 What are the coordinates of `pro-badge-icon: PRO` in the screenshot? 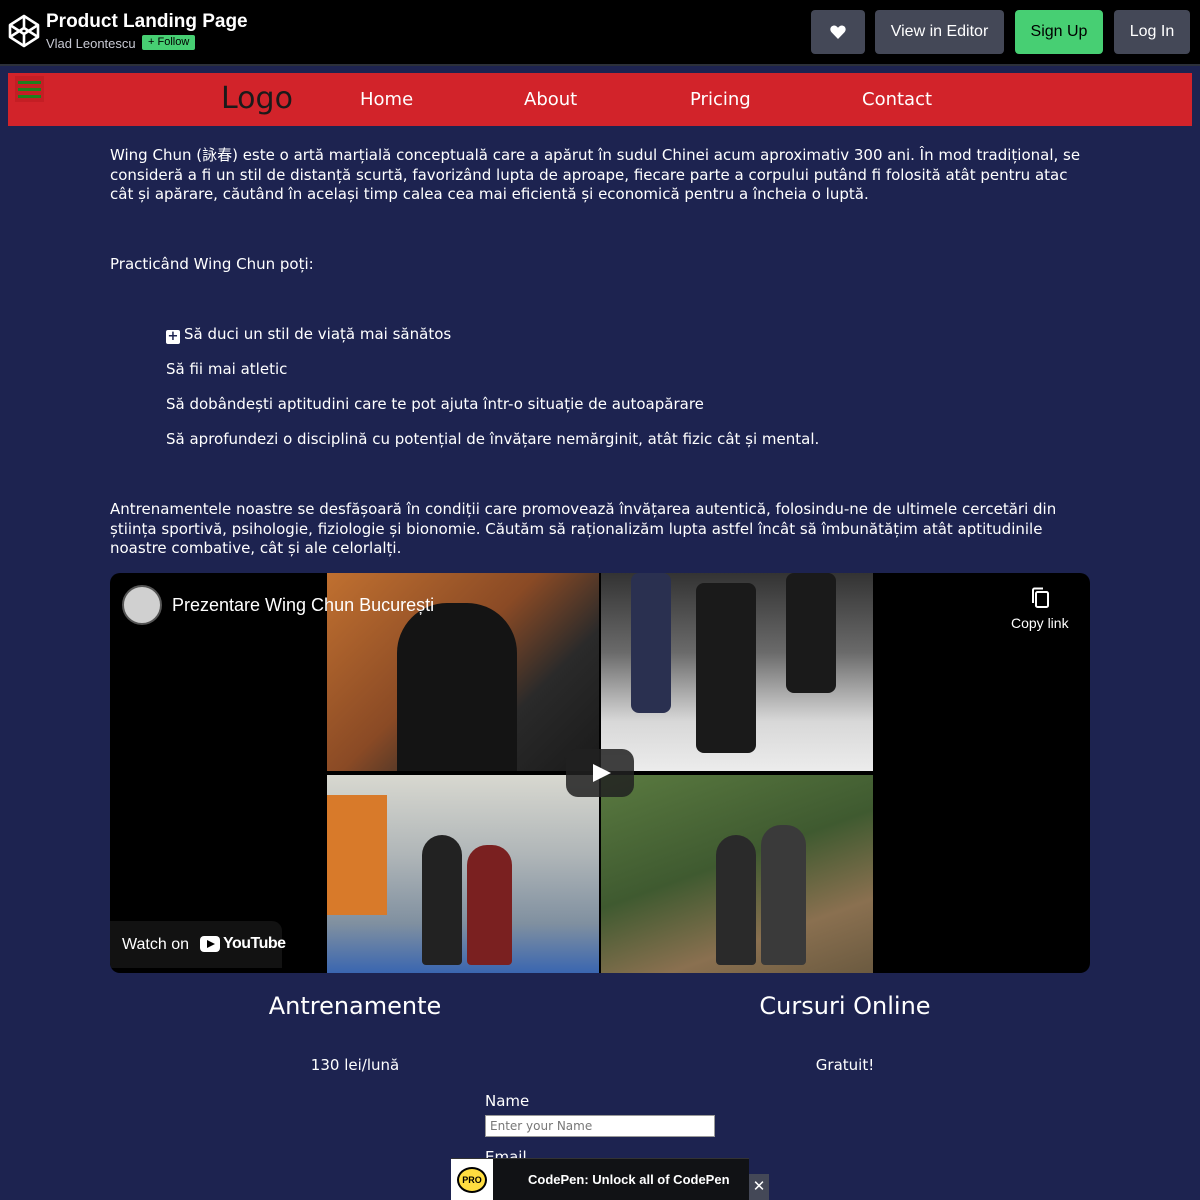 It's located at (472, 1180).